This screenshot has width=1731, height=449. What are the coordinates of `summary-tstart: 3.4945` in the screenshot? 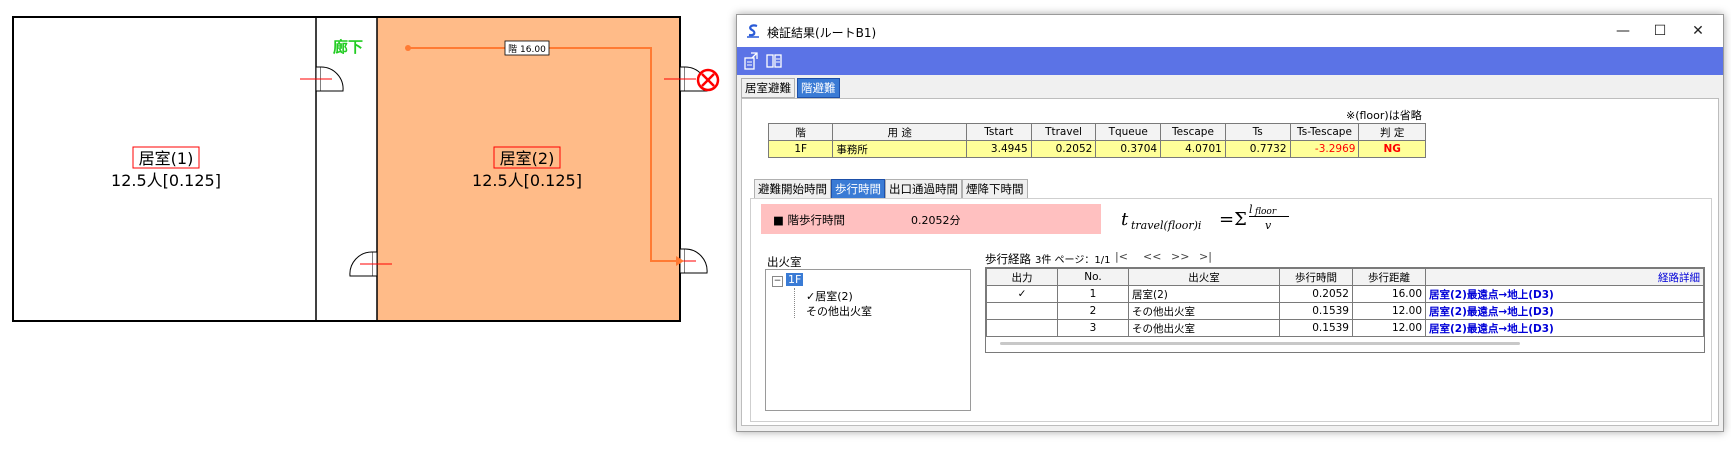 It's located at (998, 149).